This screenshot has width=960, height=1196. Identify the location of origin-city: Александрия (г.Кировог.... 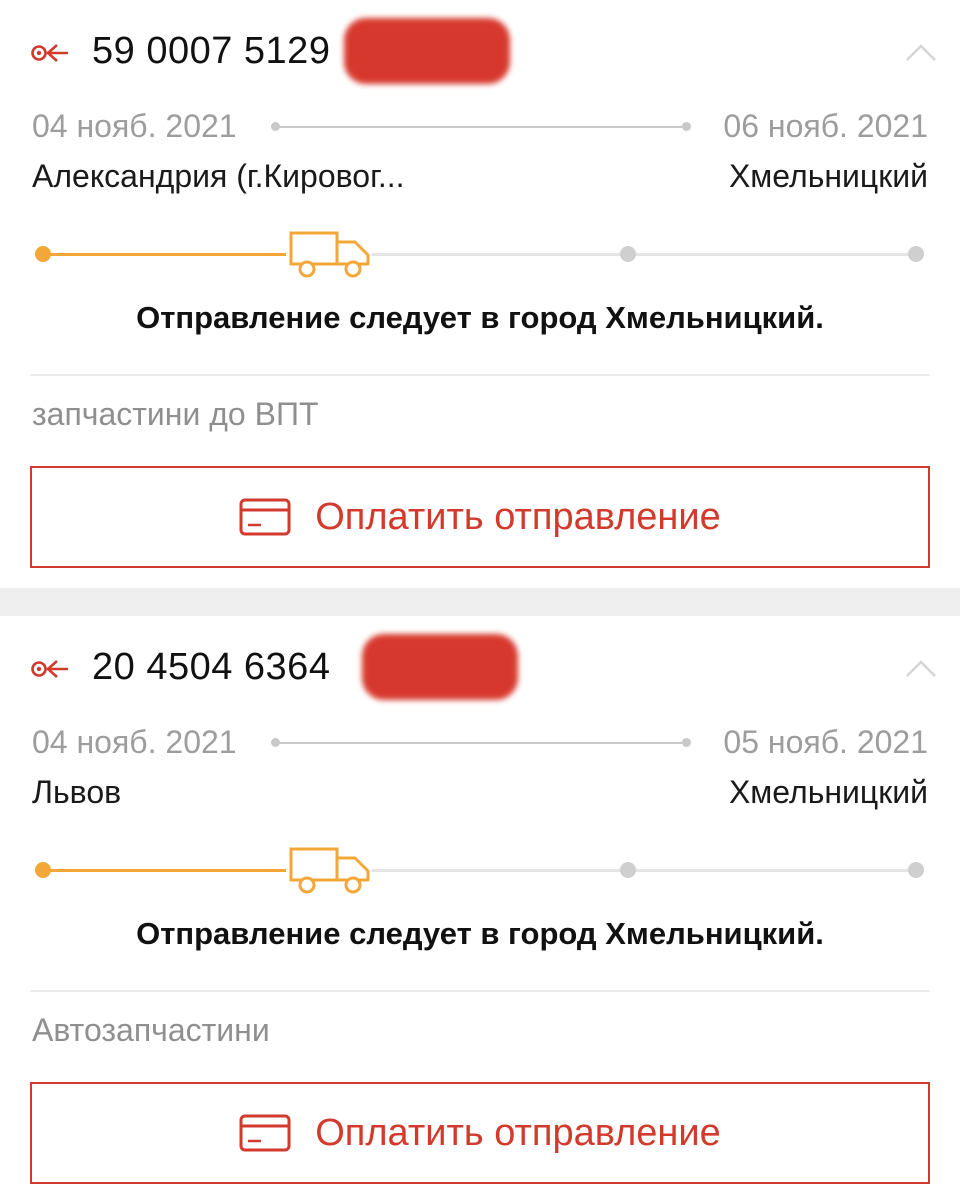
(218, 176).